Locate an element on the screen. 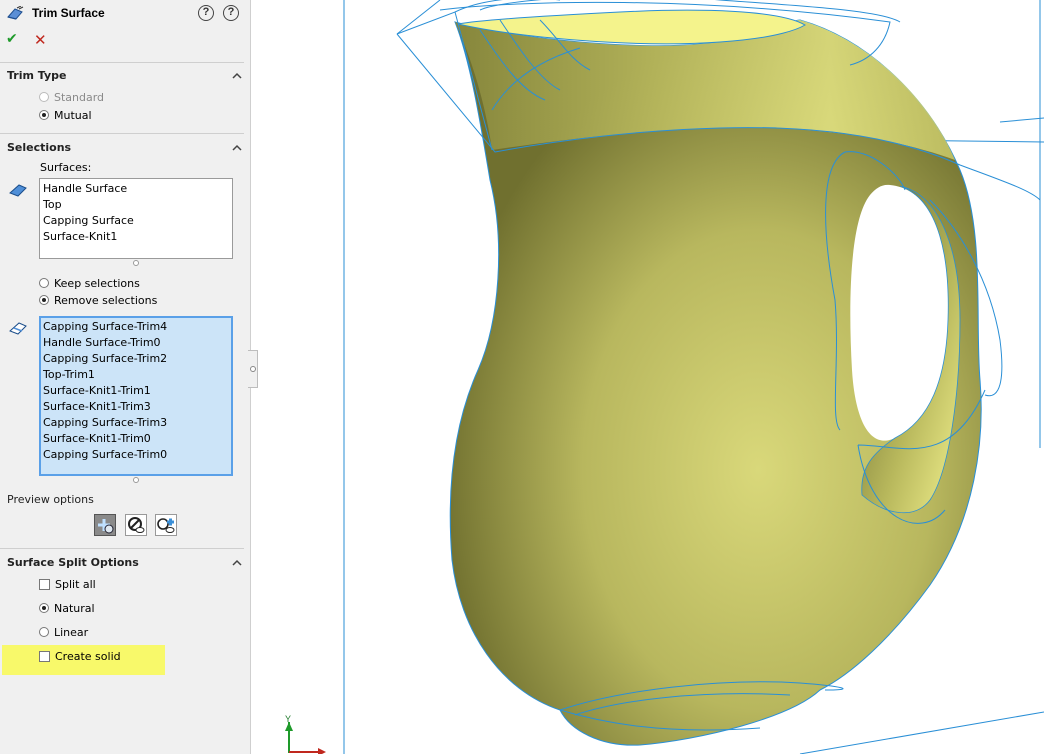 The image size is (1044, 754). ok-button: ✔ is located at coordinates (12, 39).